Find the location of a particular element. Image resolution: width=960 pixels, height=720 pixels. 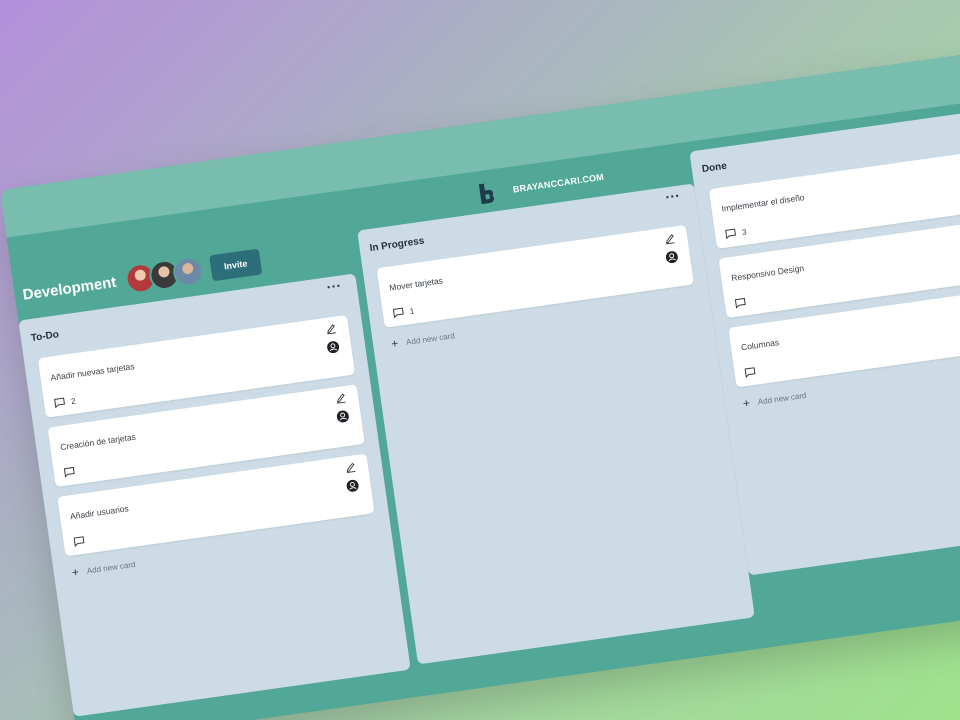

column-title: In Progress is located at coordinates (397, 245).